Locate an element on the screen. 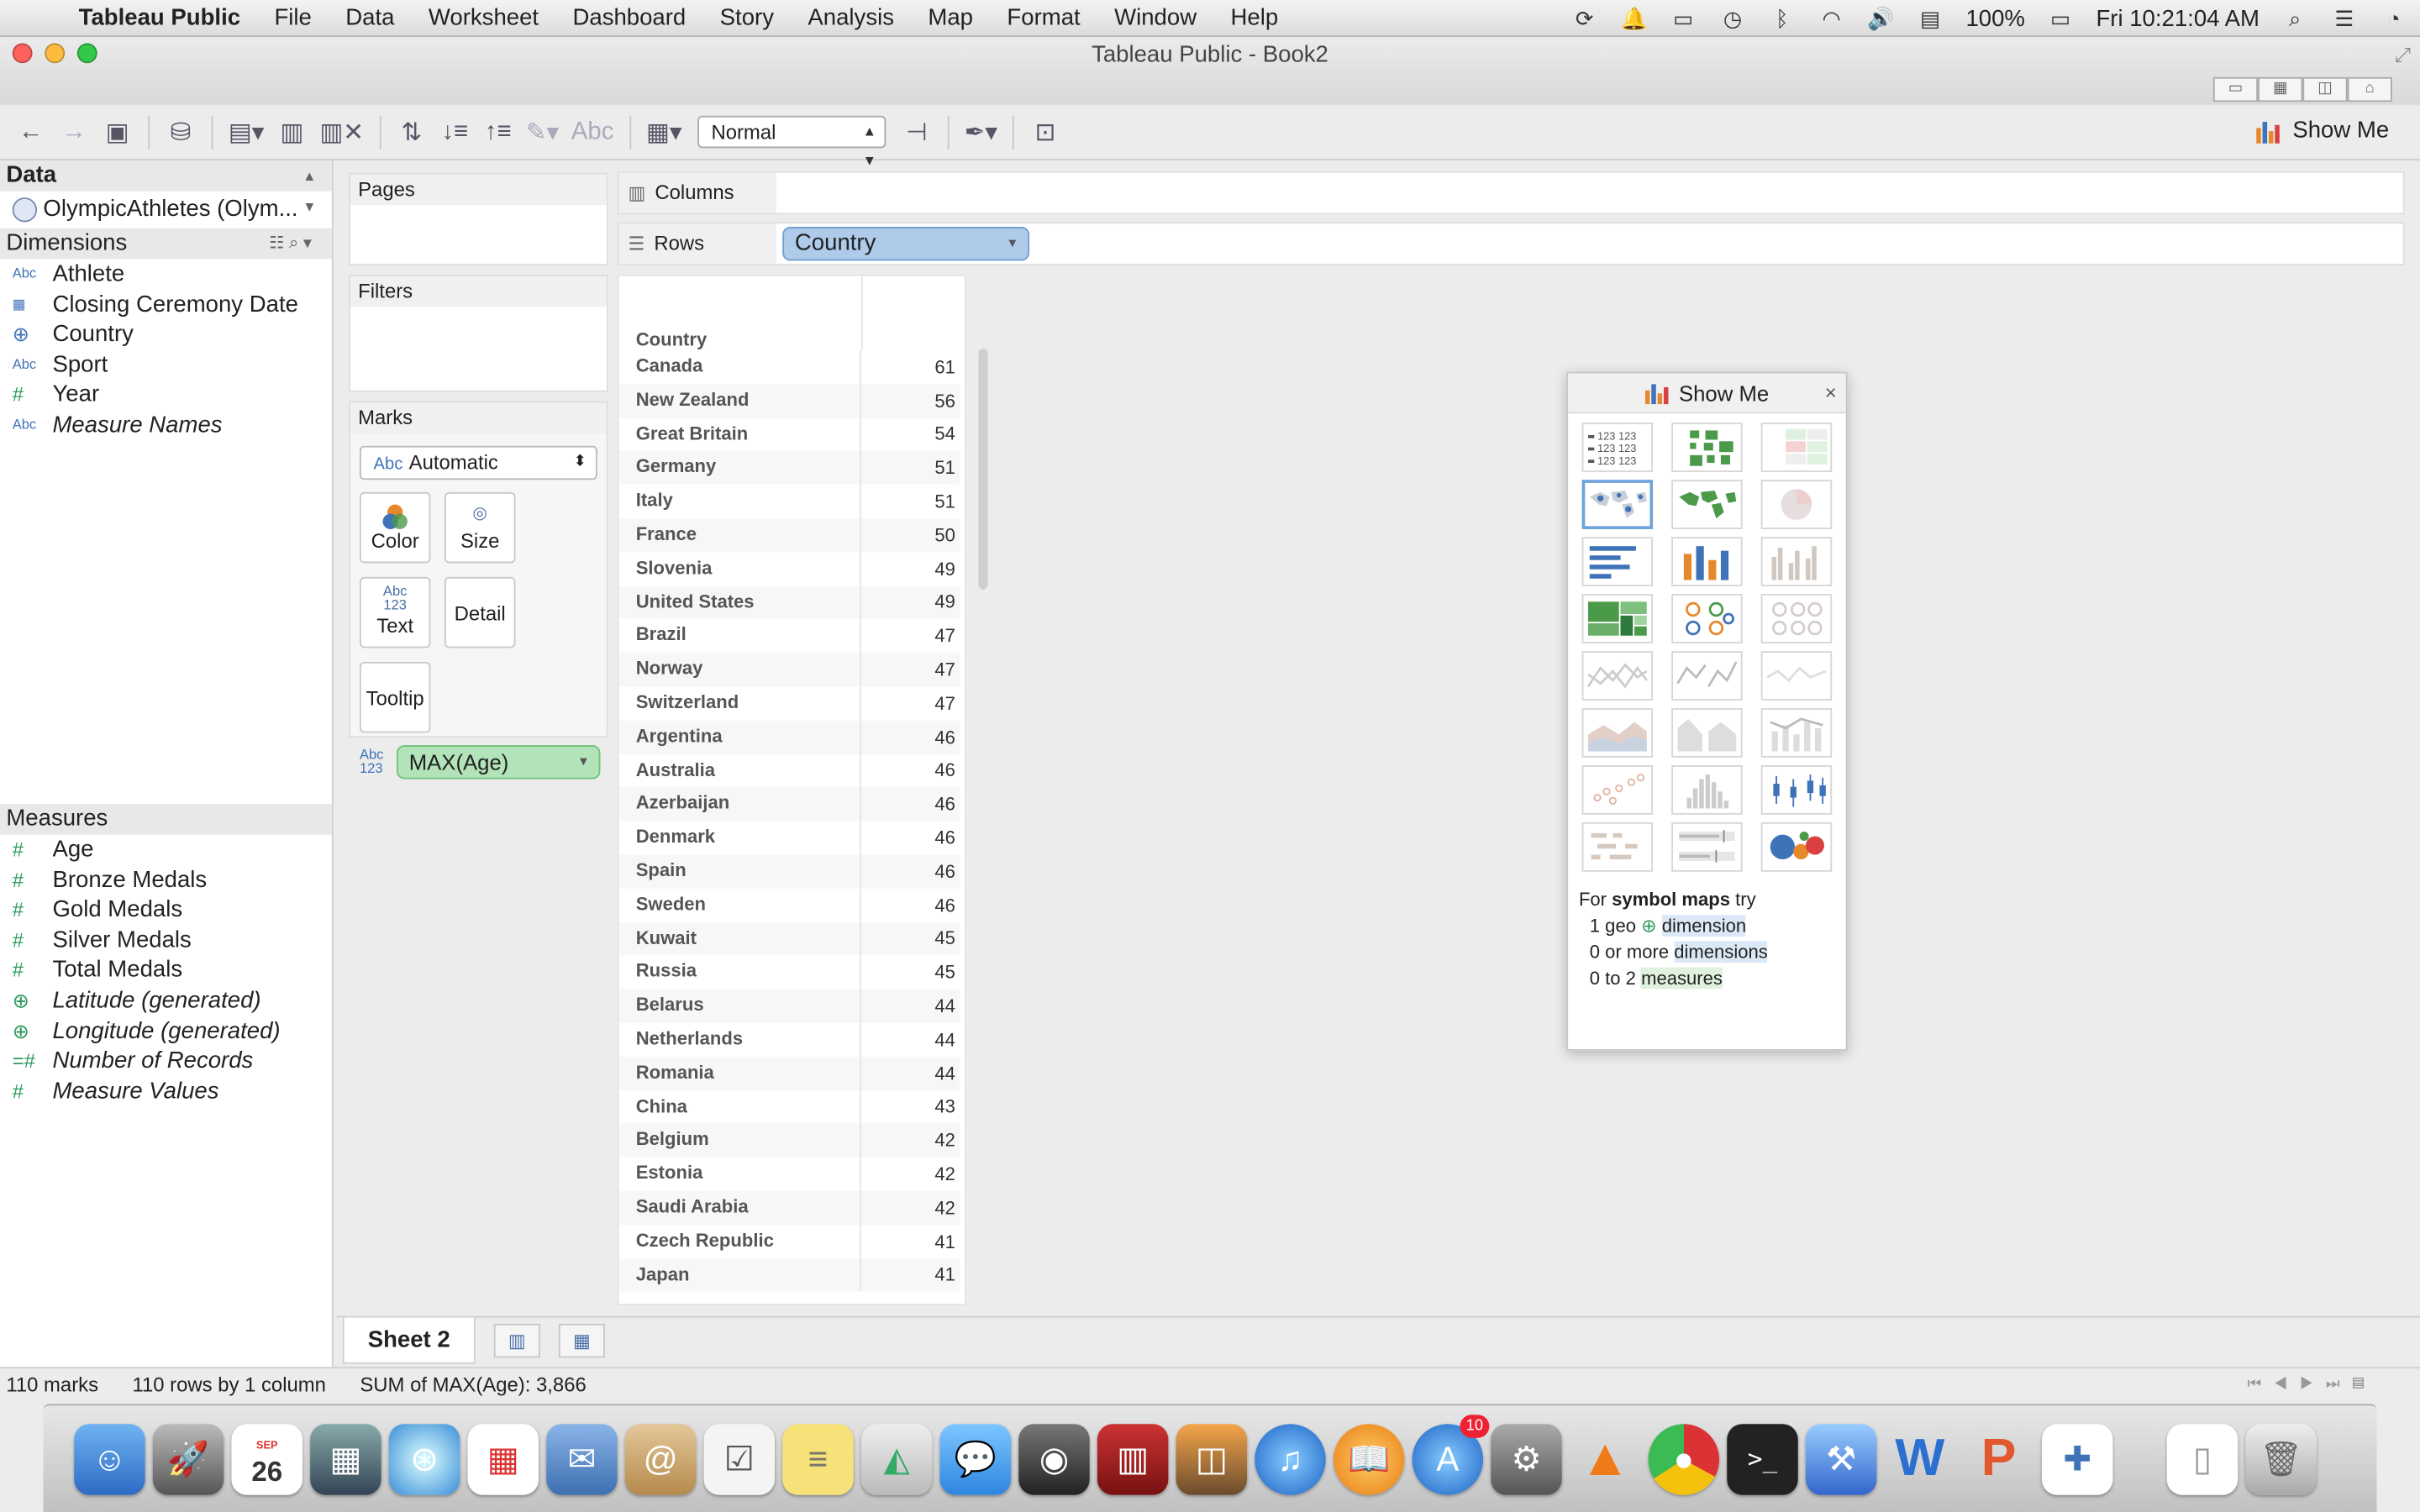  dimension-measure-names: Abc Measure Names is located at coordinates (166, 426).